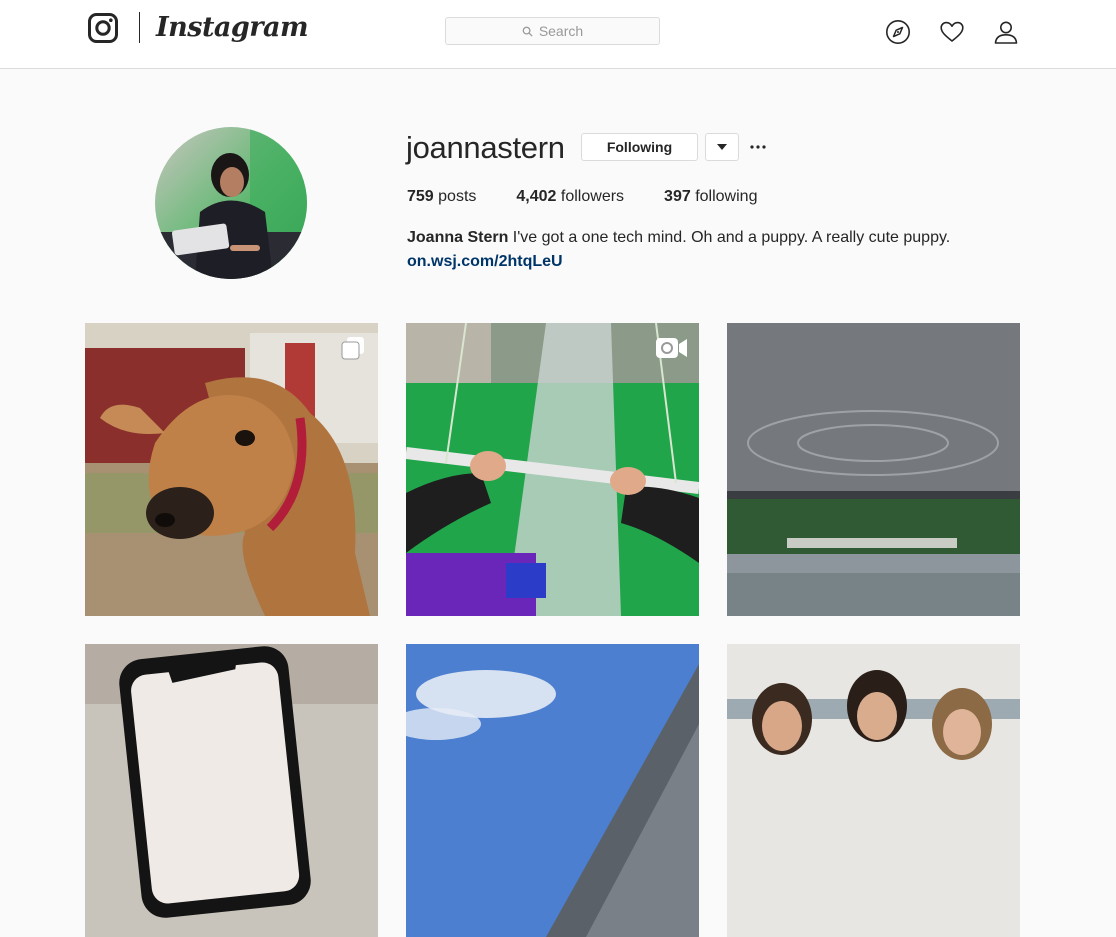 Image resolution: width=1116 pixels, height=937 pixels. I want to click on person-icon, so click(1006, 32).